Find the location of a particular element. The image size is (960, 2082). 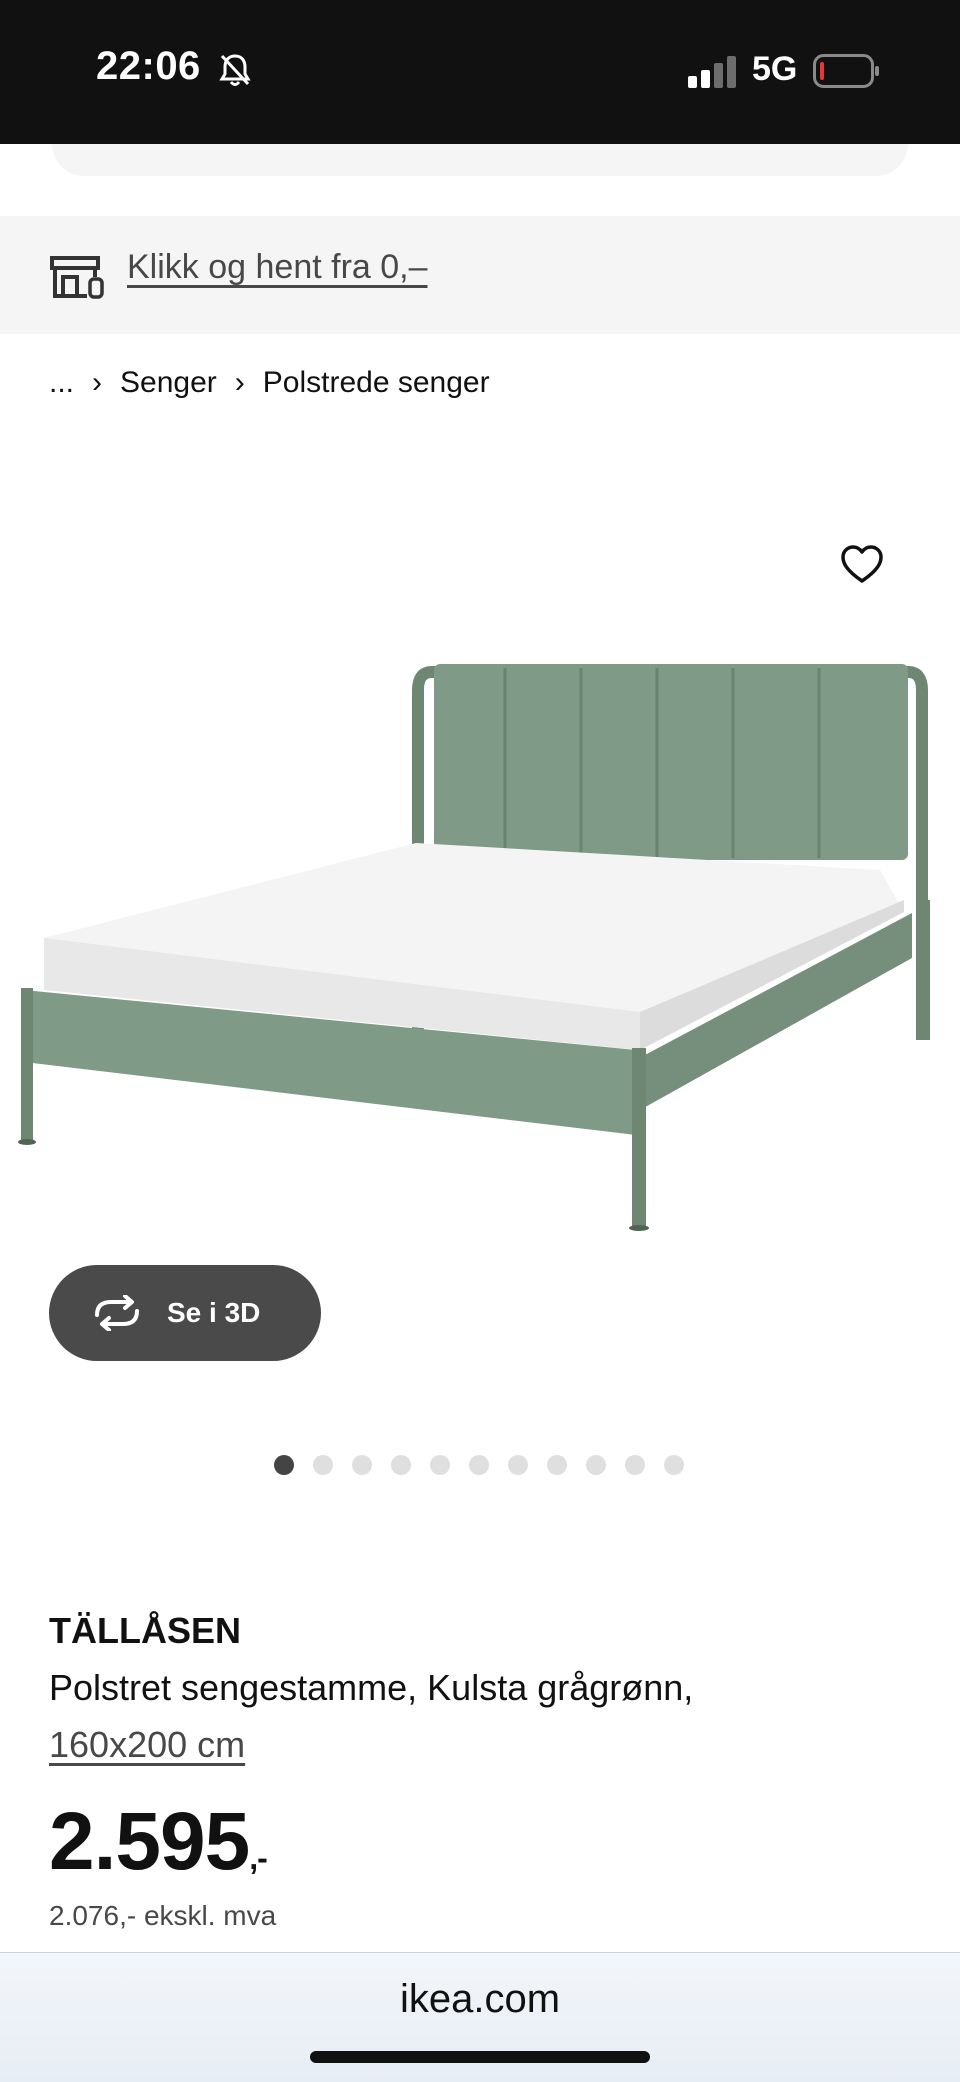

network-label: 5G is located at coordinates (775, 69).